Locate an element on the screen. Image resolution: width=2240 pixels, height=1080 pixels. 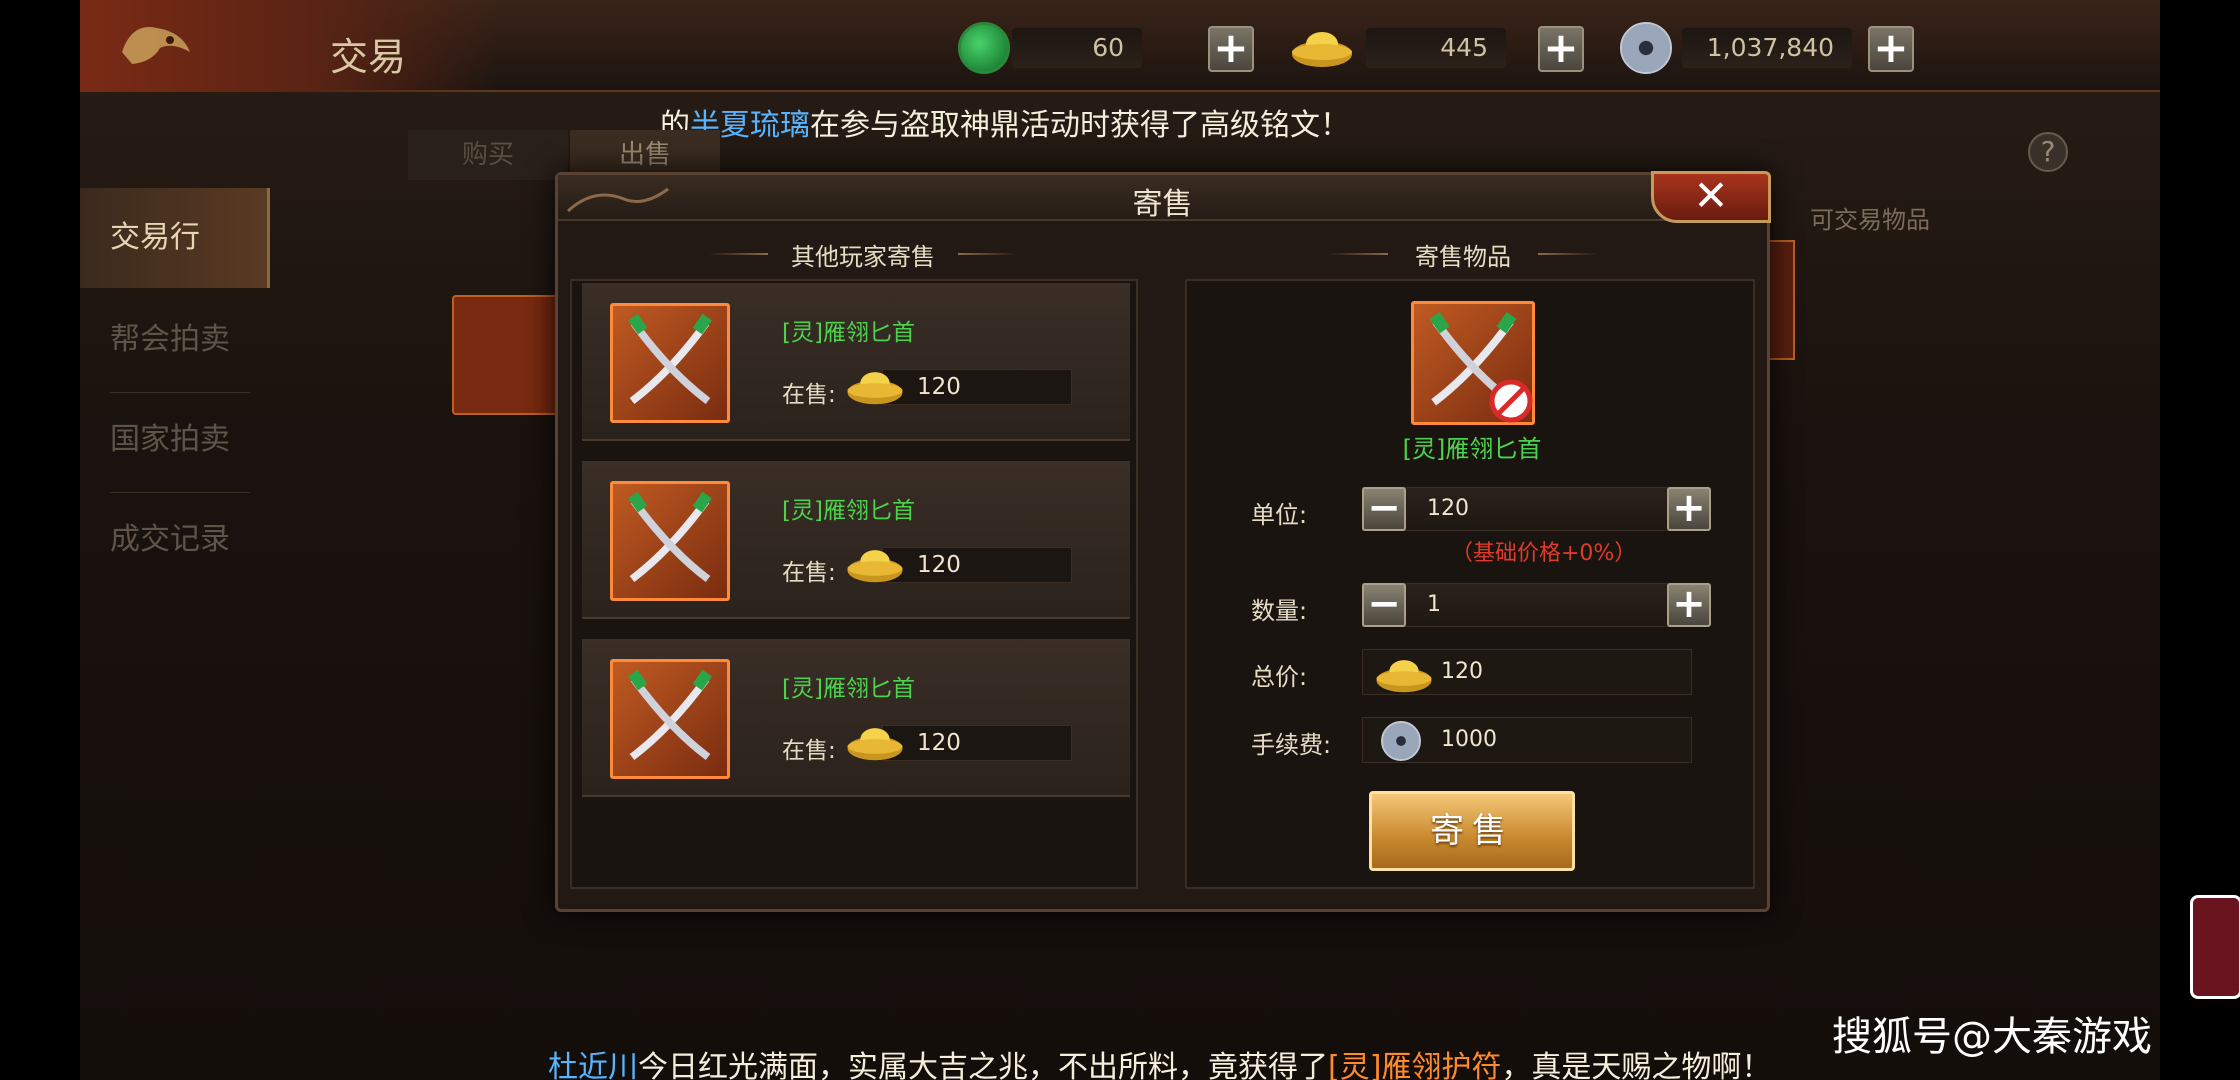
unit-plus-button: + is located at coordinates (1689, 509).